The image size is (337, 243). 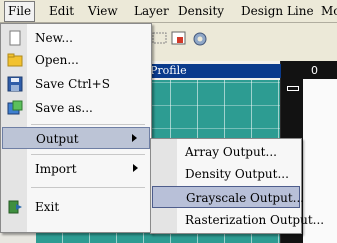 What do you see at coordinates (15, 60) in the screenshot?
I see `folder-open-icon` at bounding box center [15, 60].